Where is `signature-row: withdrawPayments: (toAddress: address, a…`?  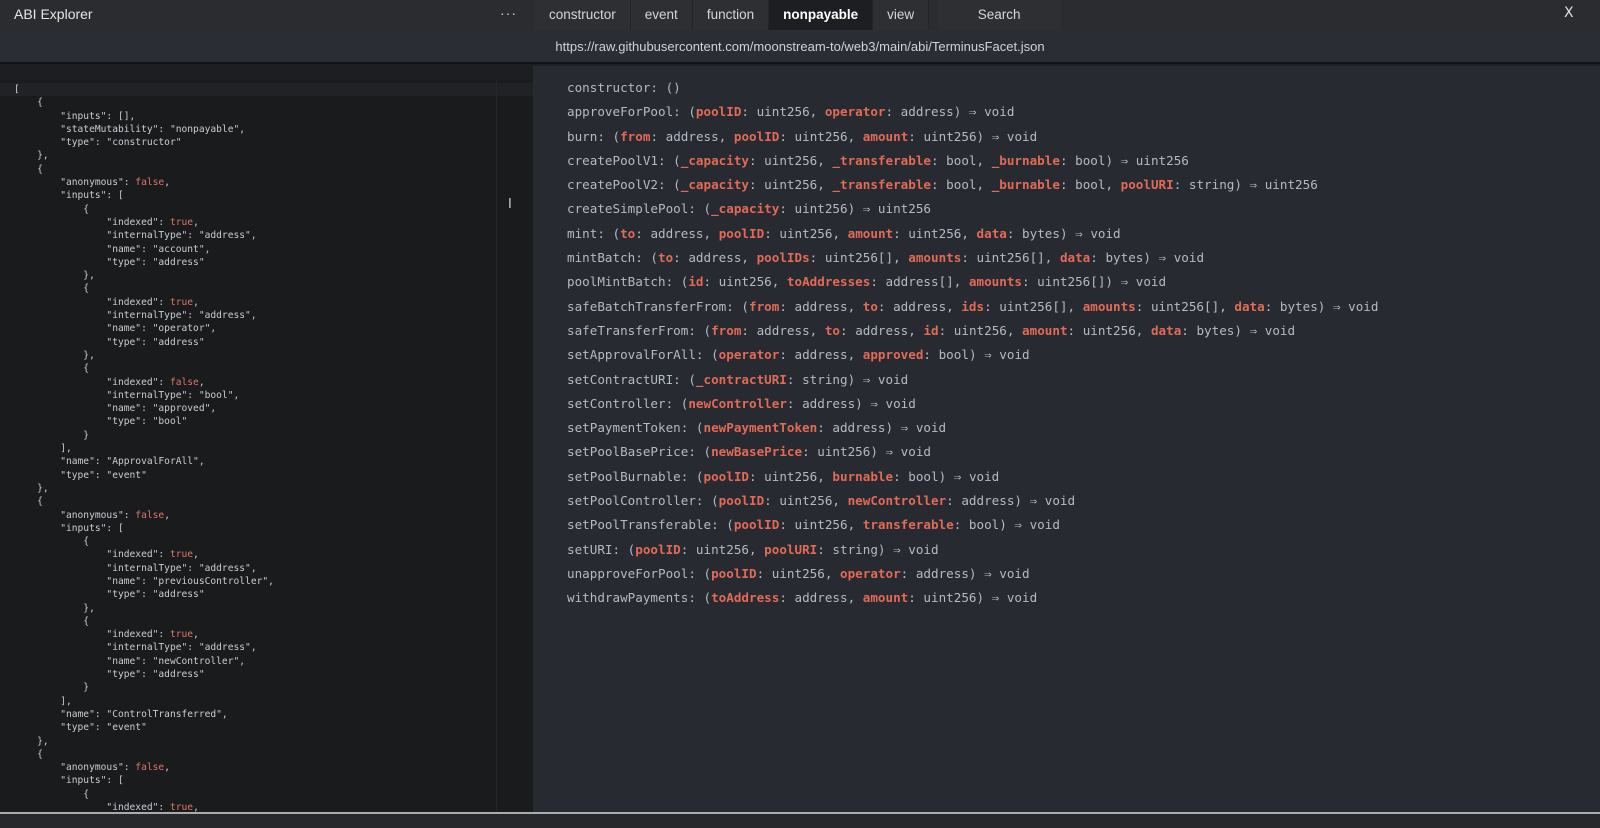
signature-row: withdrawPayments: (toAddress: address, a… is located at coordinates (972, 598).